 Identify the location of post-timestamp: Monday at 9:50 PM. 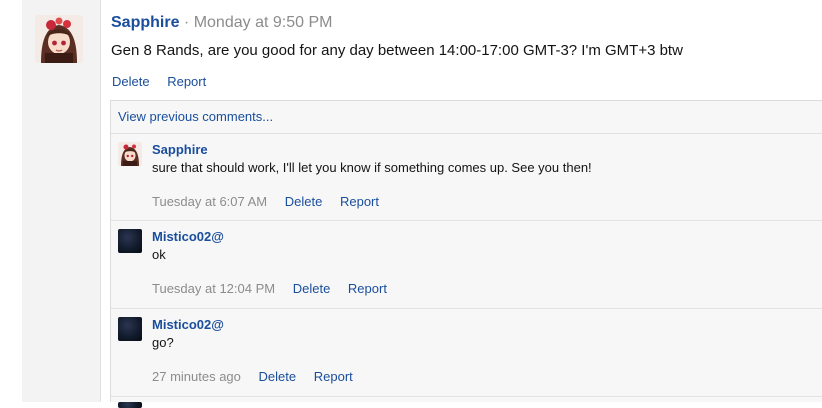
(263, 22).